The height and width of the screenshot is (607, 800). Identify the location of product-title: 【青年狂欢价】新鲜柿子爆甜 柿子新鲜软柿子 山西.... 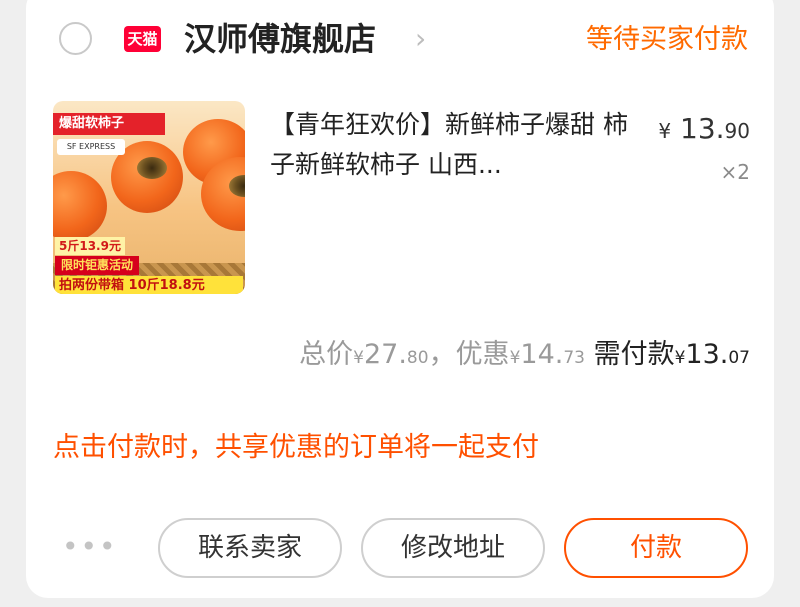
(452, 145).